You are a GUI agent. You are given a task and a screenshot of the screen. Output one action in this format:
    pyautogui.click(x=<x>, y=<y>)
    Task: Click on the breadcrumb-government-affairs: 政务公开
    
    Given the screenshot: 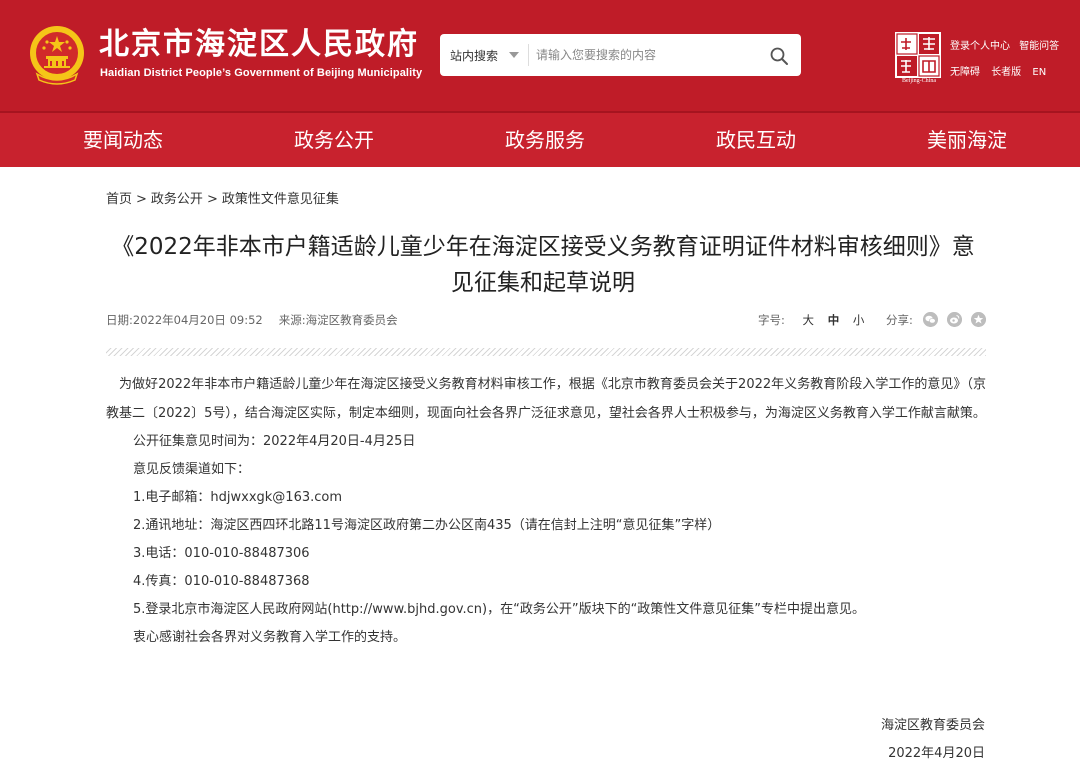 What is the action you would take?
    pyautogui.click(x=177, y=199)
    